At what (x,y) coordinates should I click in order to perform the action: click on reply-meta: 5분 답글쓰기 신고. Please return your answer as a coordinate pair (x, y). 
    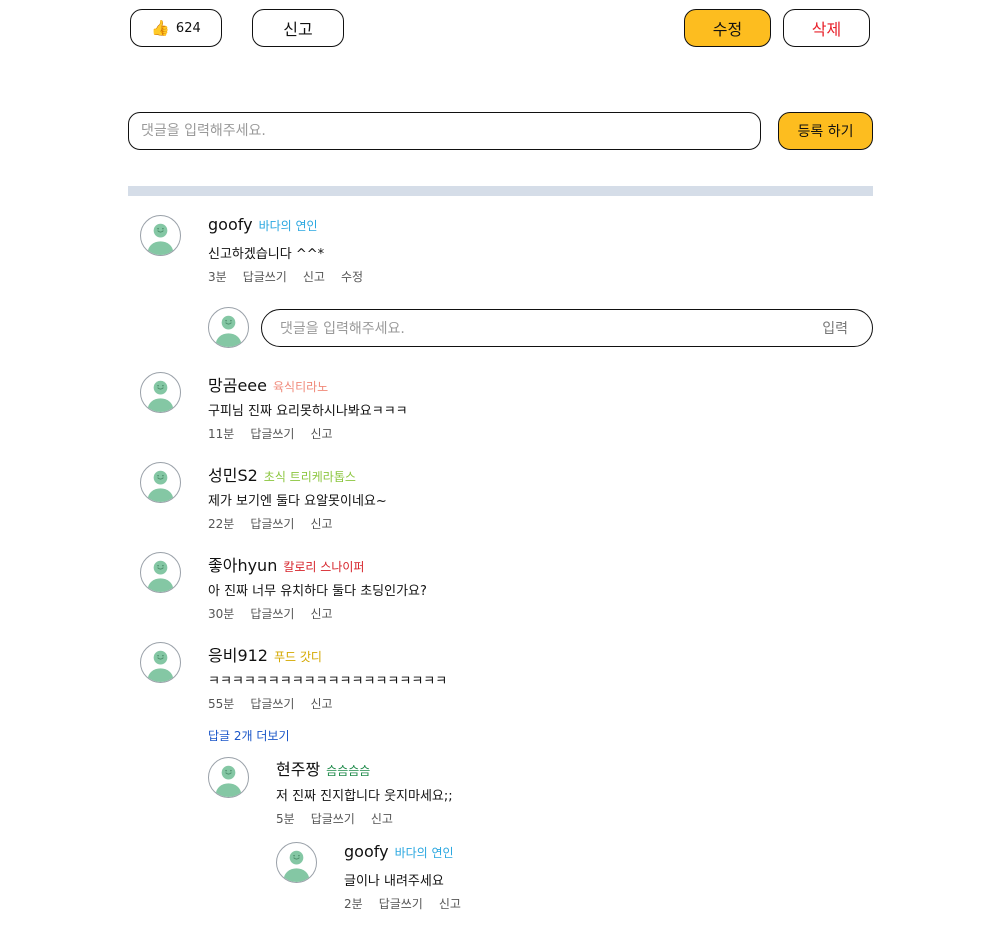
    Looking at the image, I should click on (334, 818).